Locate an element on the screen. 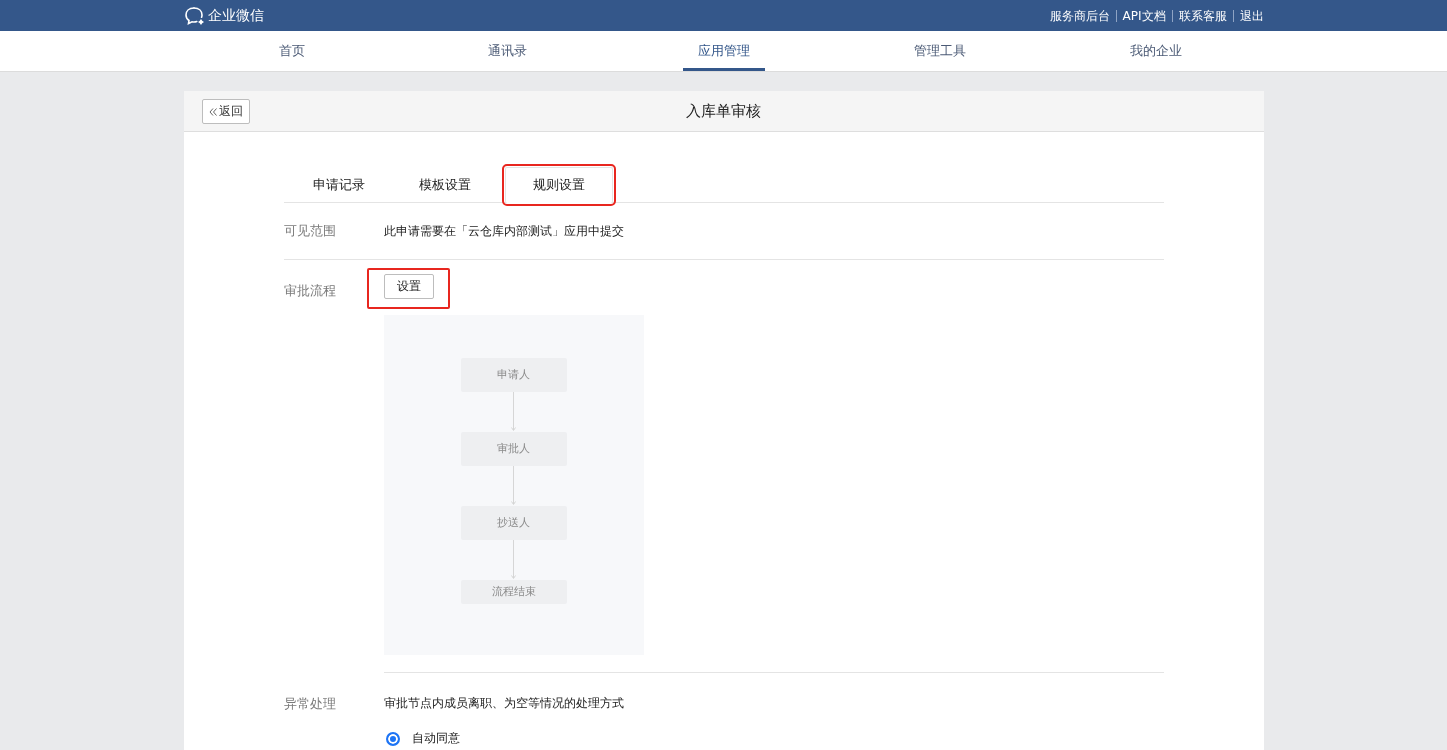 This screenshot has width=1447, height=750. double-chevron-icon is located at coordinates (212, 111).